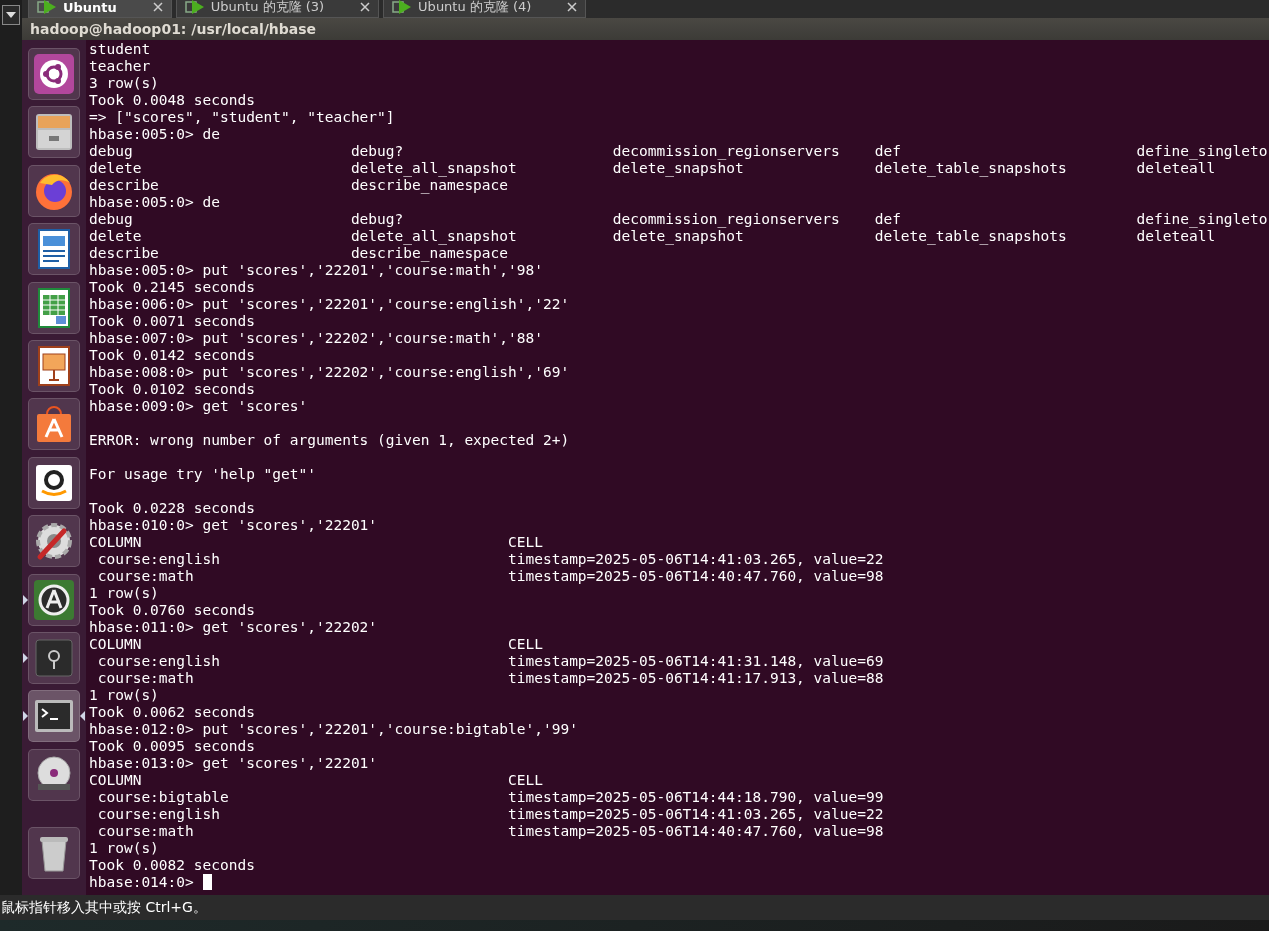 The height and width of the screenshot is (931, 1269). Describe the element at coordinates (645, 29) in the screenshot. I see `window-title: hadoop@hadoop01: /usr/local/hbase` at that location.